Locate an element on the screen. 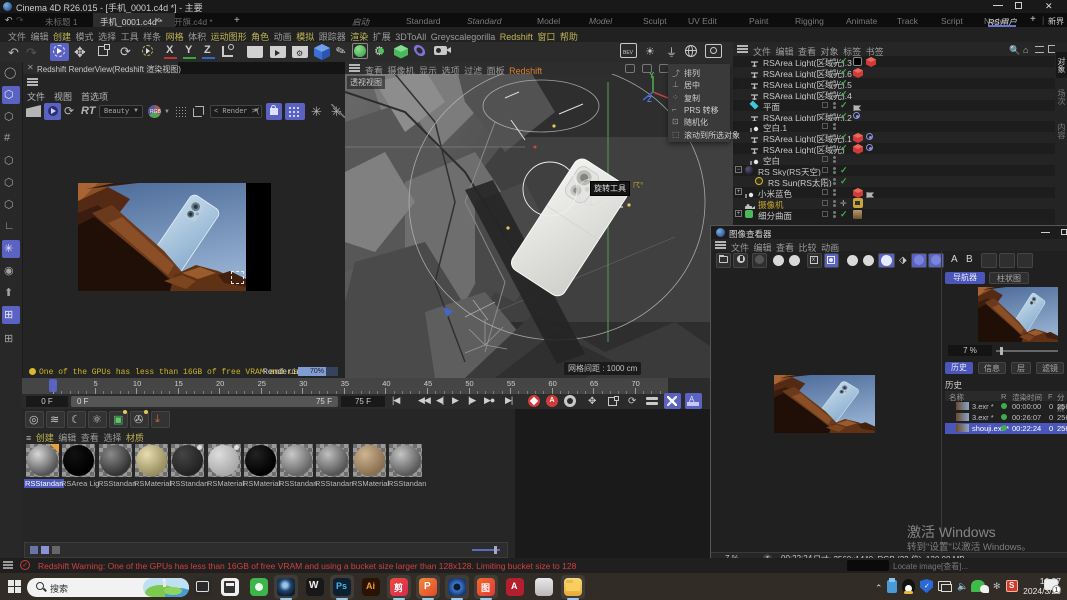 The height and width of the screenshot is (600, 1067). svg-text: Z is located at coordinates (649, 99).